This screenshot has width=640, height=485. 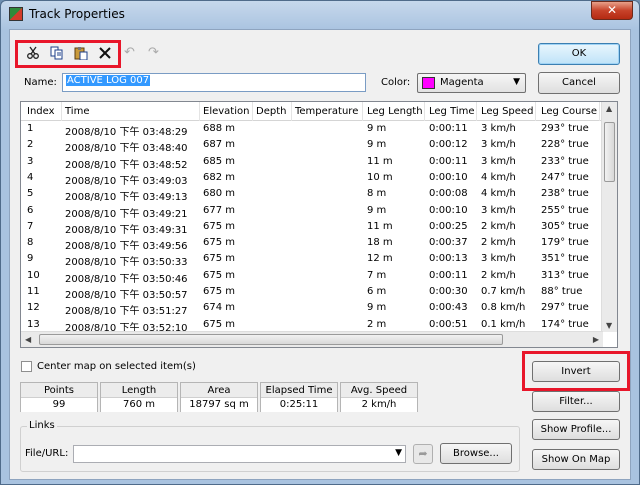 What do you see at coordinates (565, 128) in the screenshot?
I see `table-cell: 293° true` at bounding box center [565, 128].